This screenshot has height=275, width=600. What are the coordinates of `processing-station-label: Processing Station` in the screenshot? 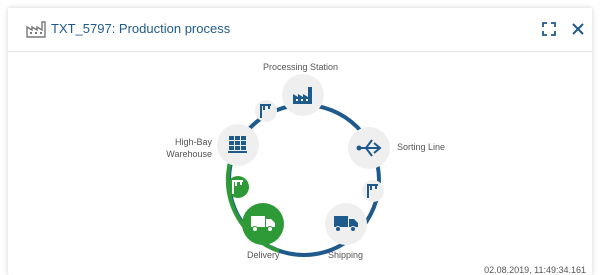 It's located at (301, 67).